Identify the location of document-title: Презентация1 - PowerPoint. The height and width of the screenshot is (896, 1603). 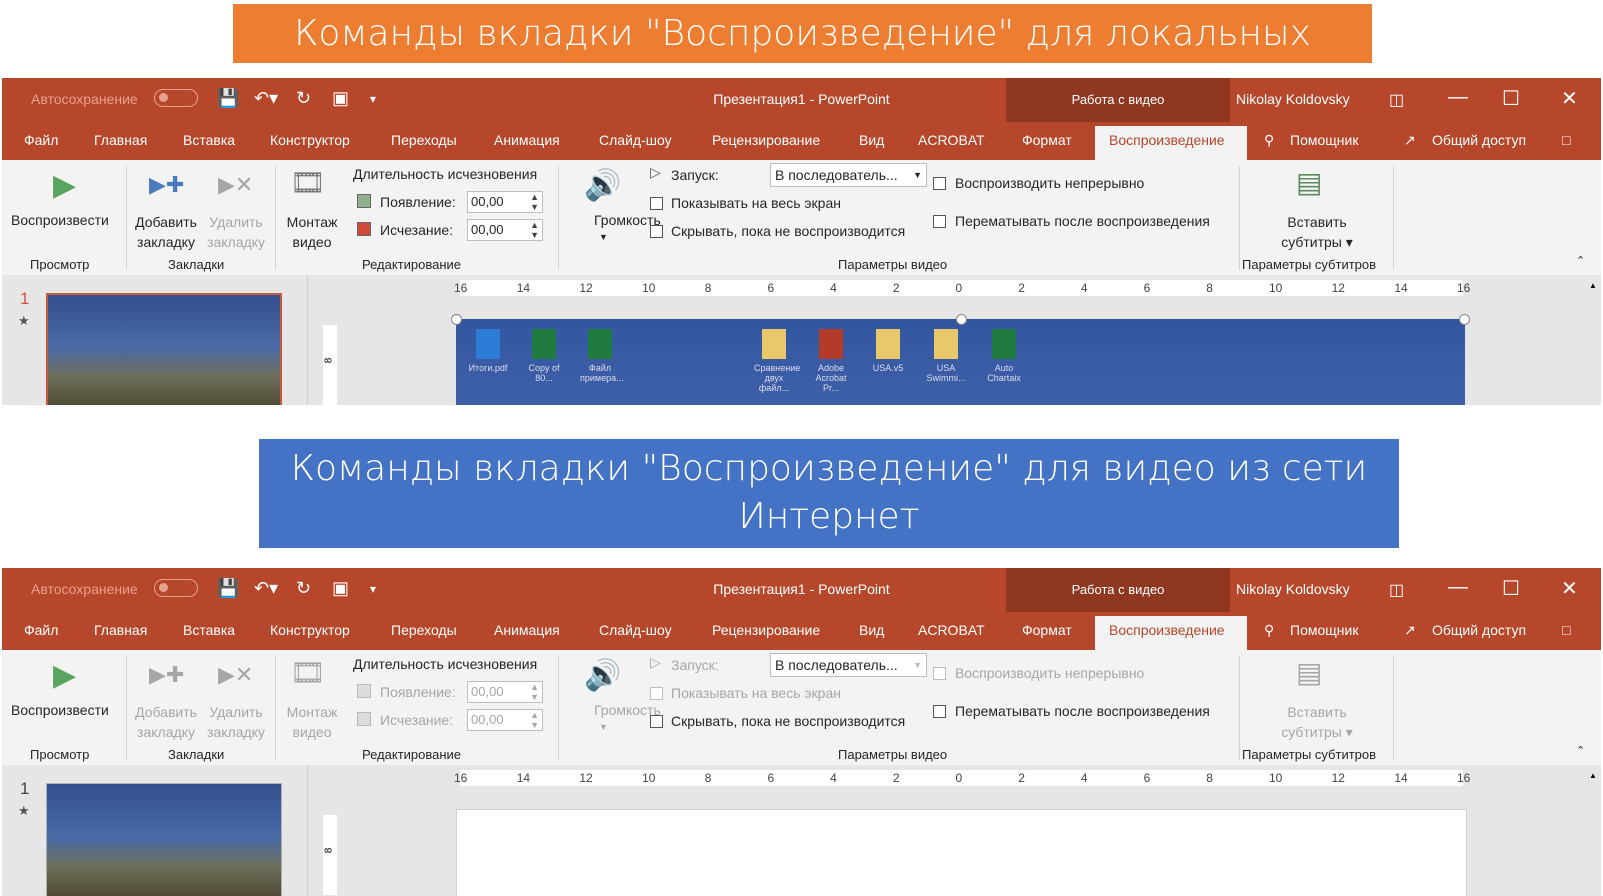
(801, 99).